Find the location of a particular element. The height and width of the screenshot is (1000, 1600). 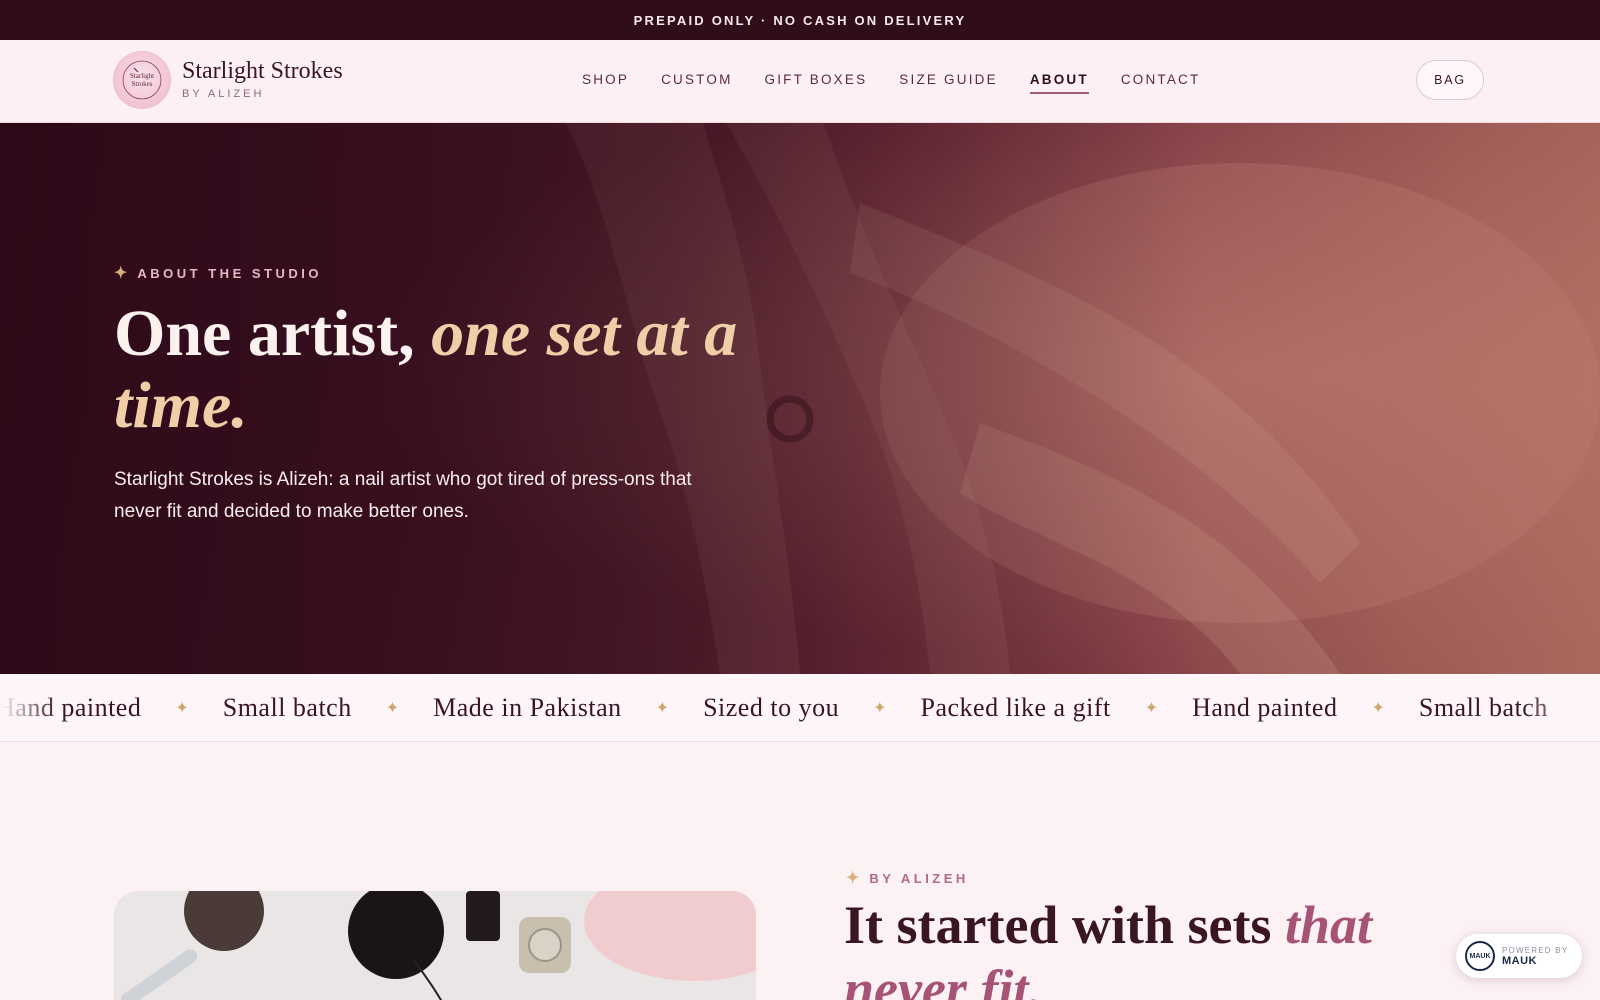

announcement-bar: PREPAID ONLY · NO CASH ON DELIVERY is located at coordinates (800, 20).